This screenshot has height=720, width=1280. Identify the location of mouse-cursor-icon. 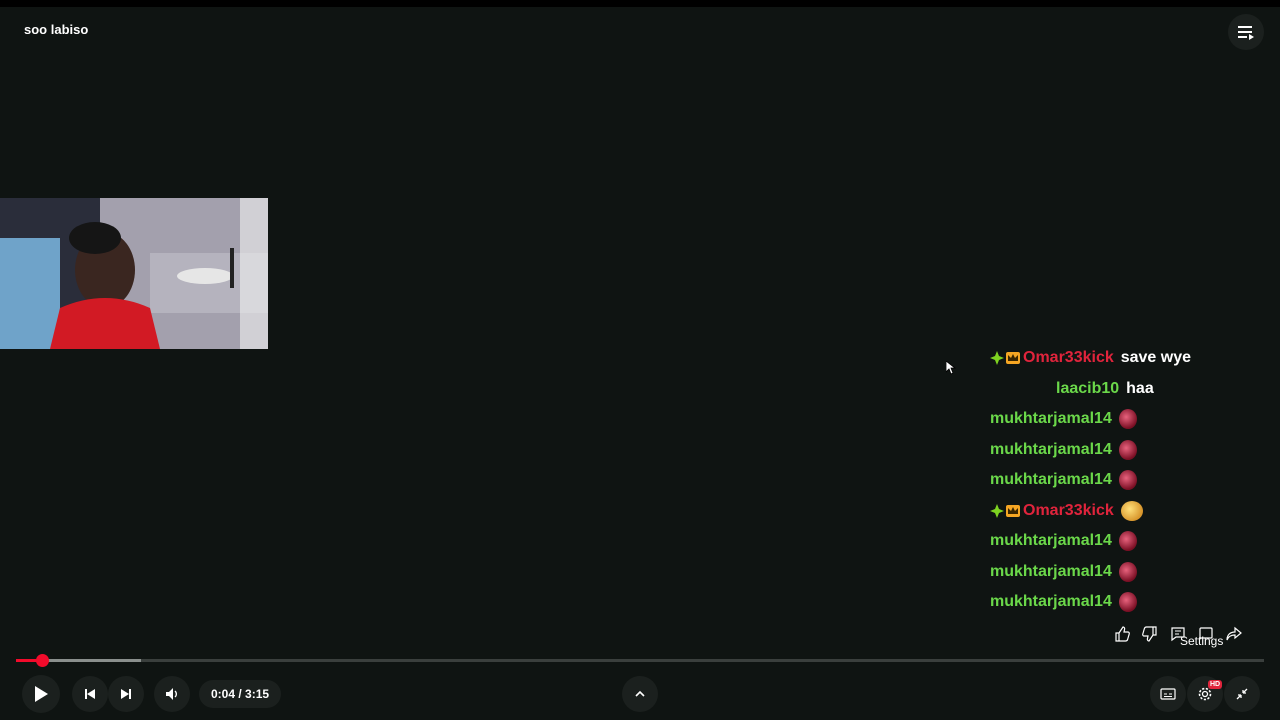
(951, 370).